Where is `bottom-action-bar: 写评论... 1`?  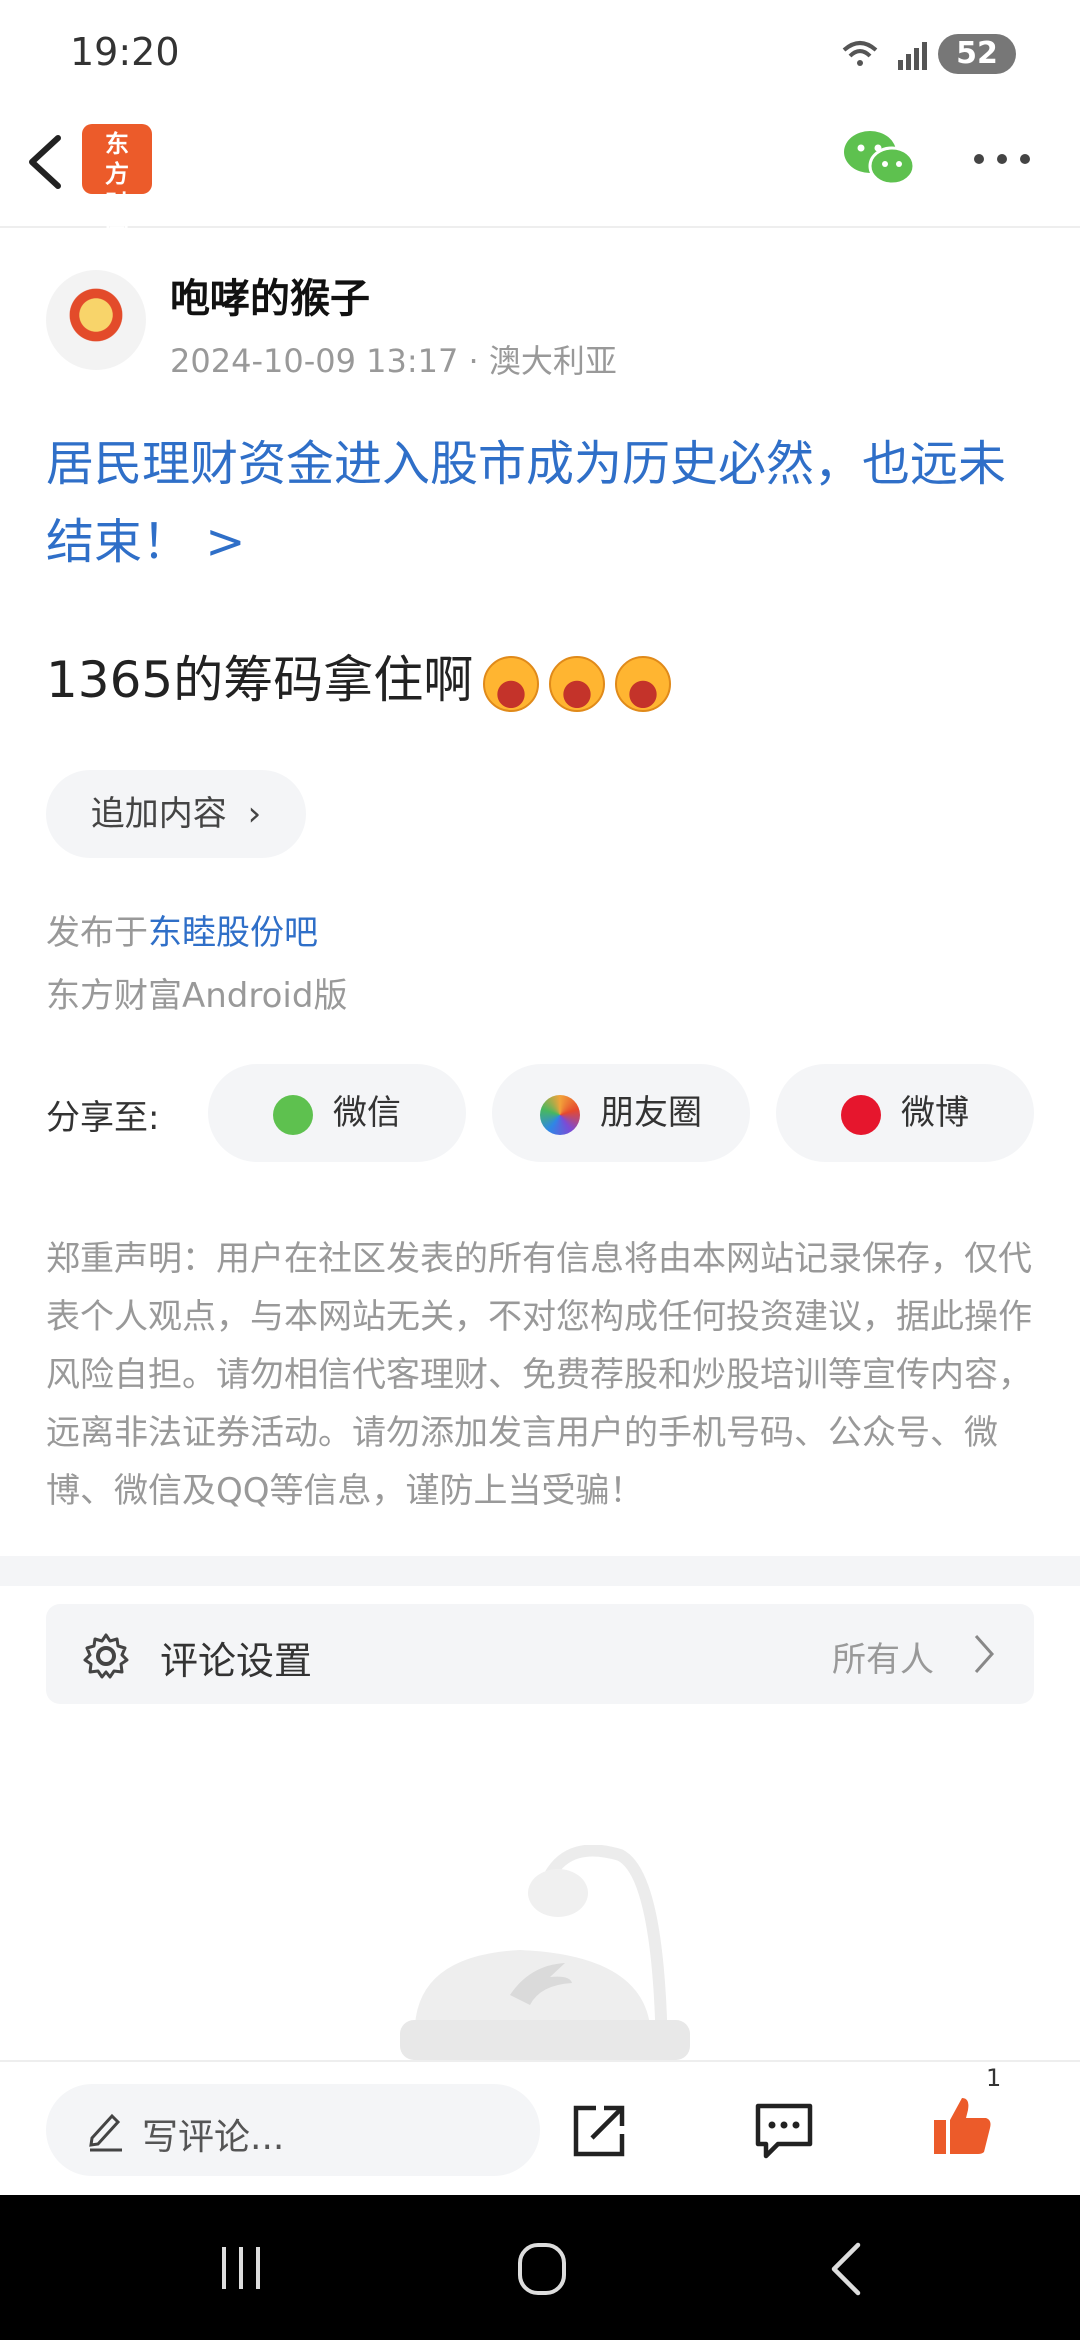
bottom-action-bar: 写评论... 1 is located at coordinates (540, 2128).